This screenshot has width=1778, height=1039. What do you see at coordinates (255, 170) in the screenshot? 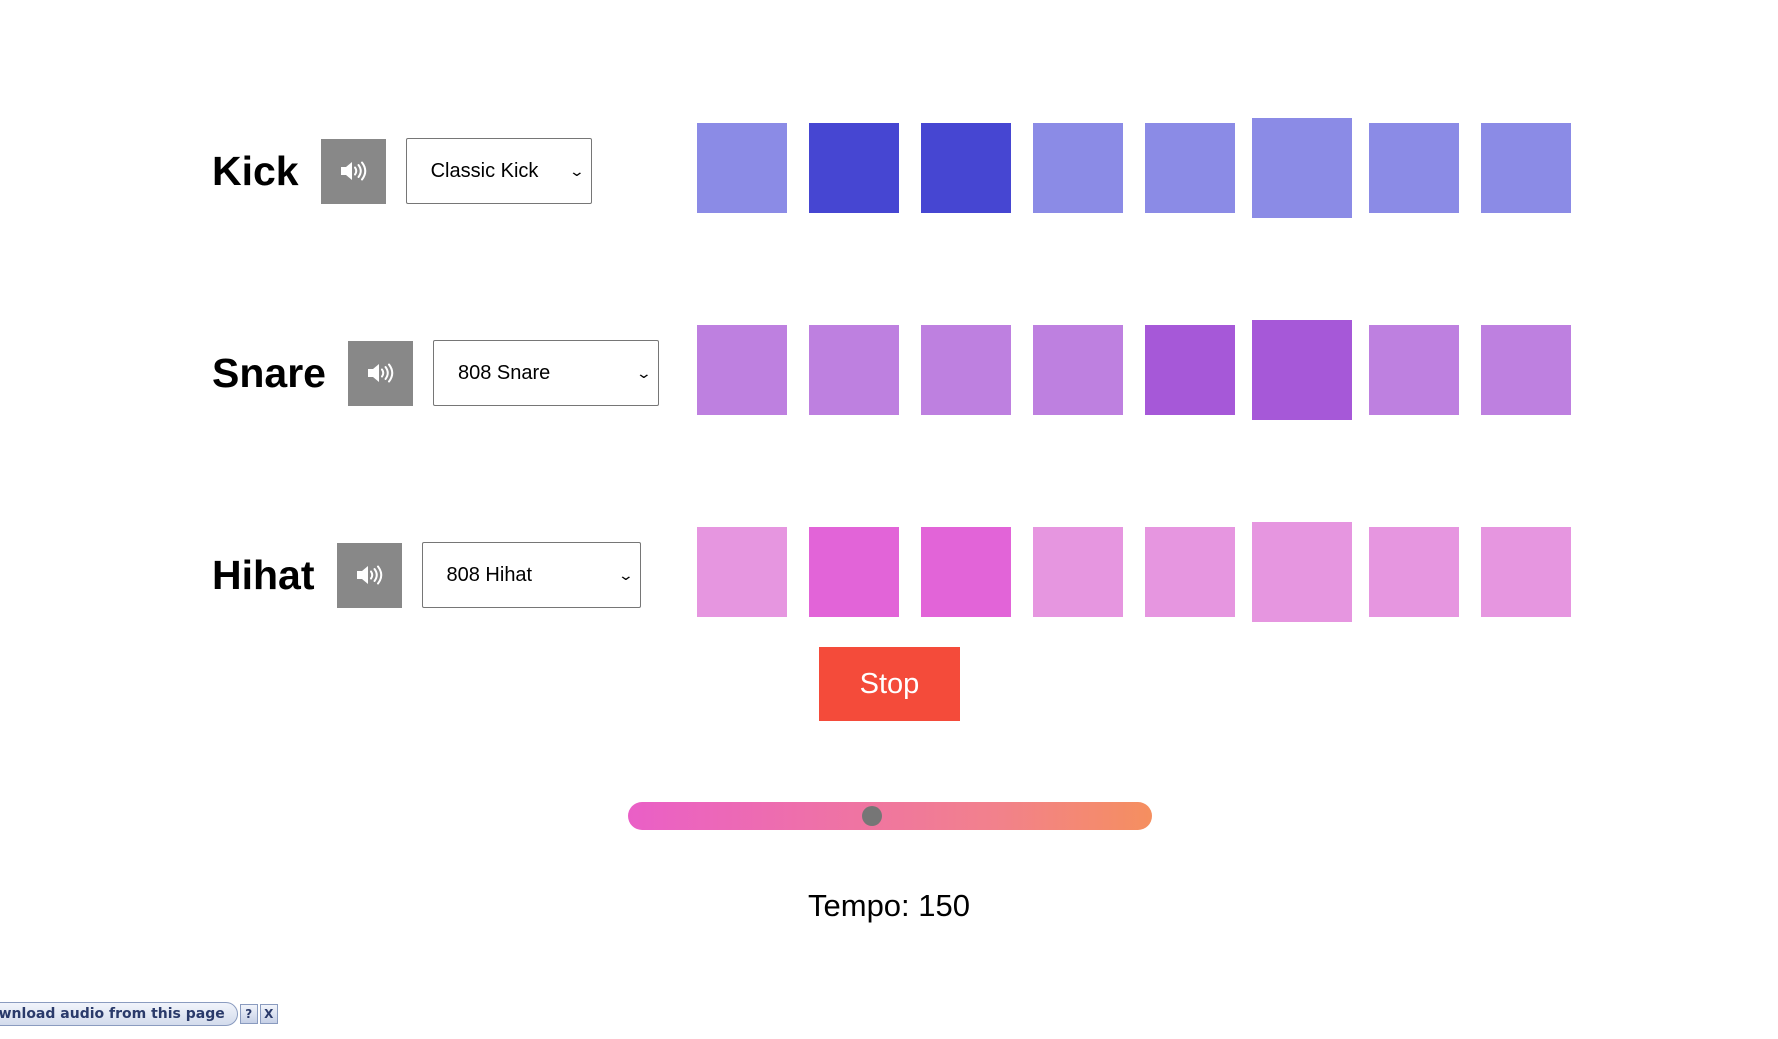
I see `track-label: Kick` at bounding box center [255, 170].